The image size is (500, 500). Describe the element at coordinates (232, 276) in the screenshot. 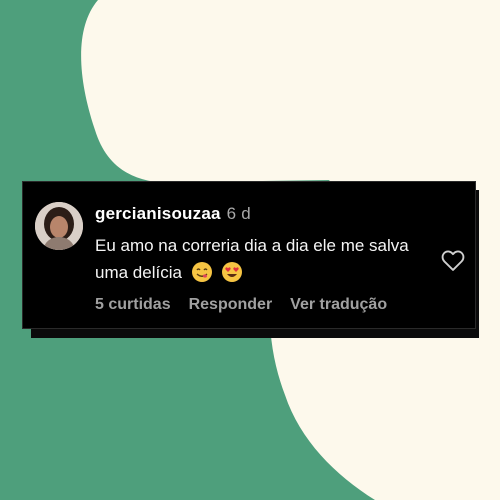

I see `heart-eyes-emoji` at that location.